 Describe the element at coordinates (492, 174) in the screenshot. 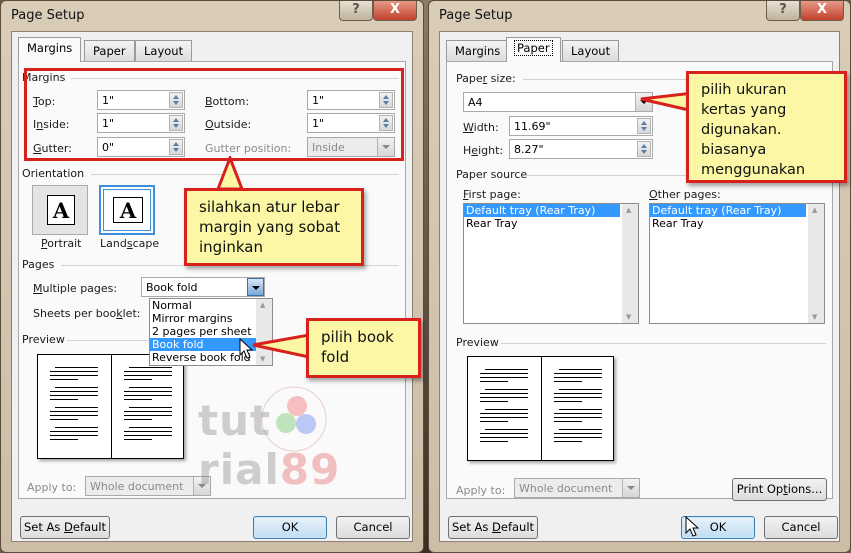

I see `paper-source-group-label: Paper source` at that location.